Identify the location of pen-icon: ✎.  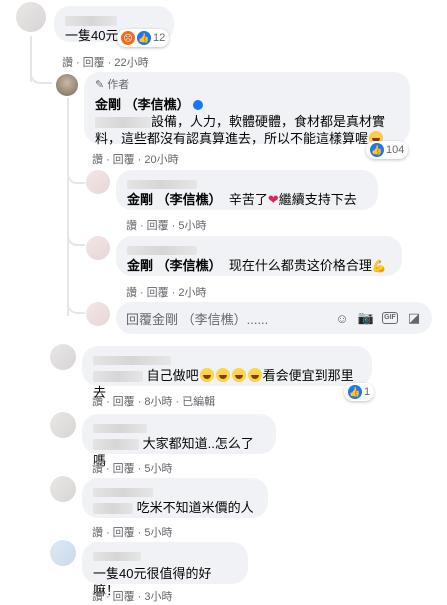
(100, 84).